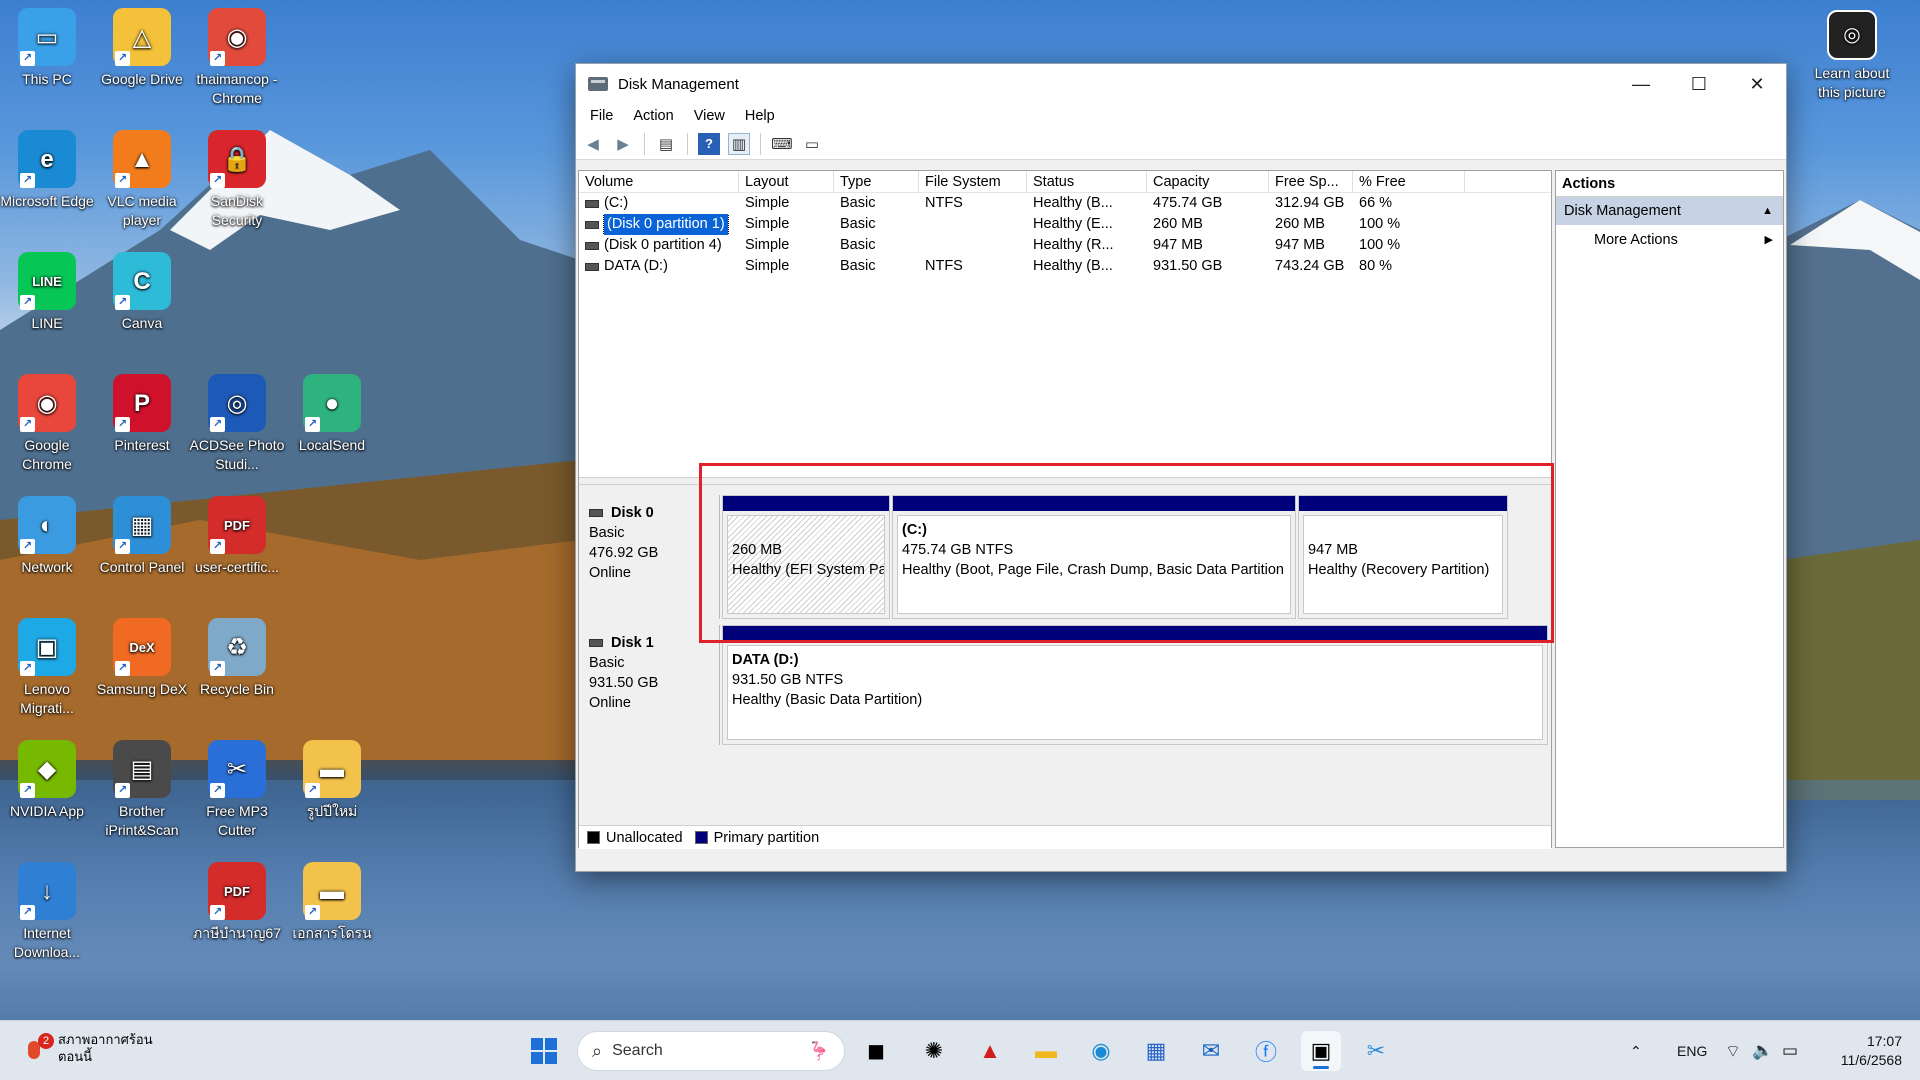 The width and height of the screenshot is (1920, 1080). I want to click on disk-management-taskbar-icon: ▣, so click(1321, 1051).